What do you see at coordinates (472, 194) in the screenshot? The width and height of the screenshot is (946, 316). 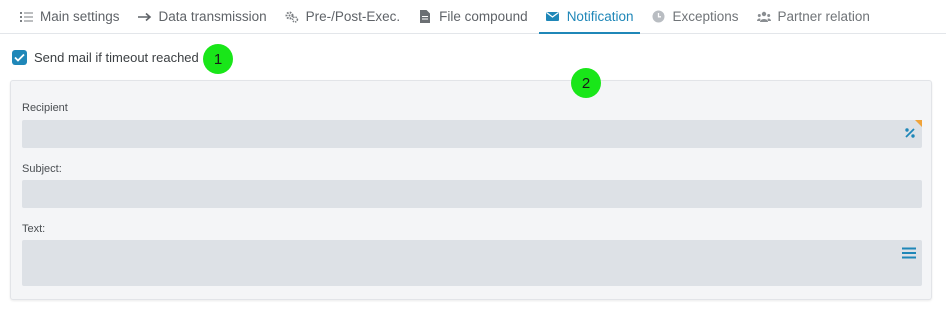 I see `subject-field` at bounding box center [472, 194].